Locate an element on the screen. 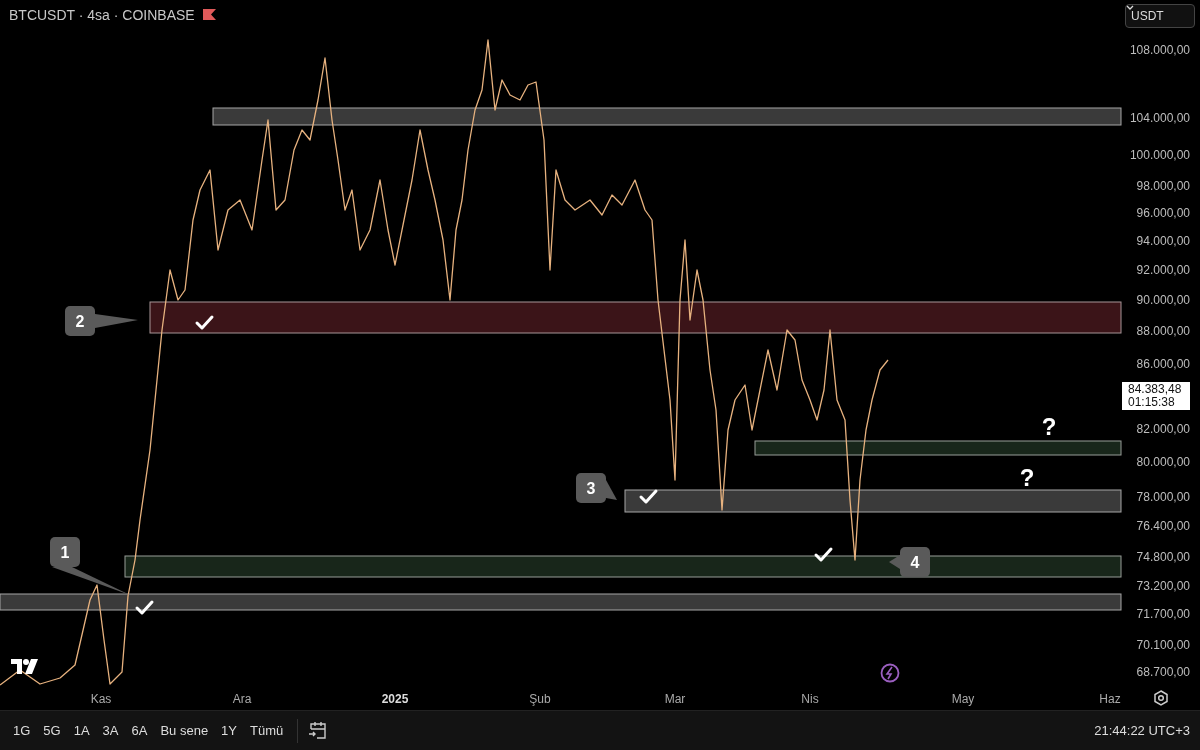 This screenshot has width=1200, height=750. price-tick-label: 104.000,00 is located at coordinates (1159, 118).